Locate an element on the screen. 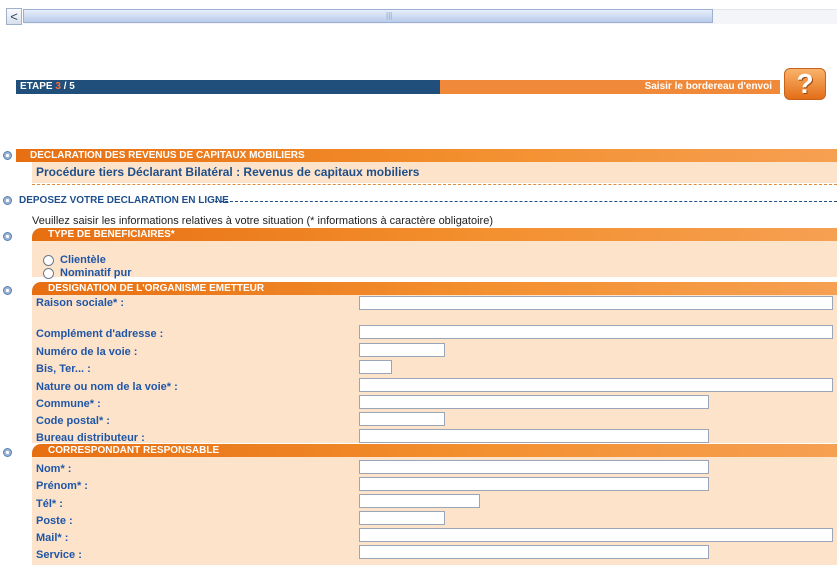 This screenshot has height=572, width=837. label-prenom: Prénom* : is located at coordinates (62, 486).